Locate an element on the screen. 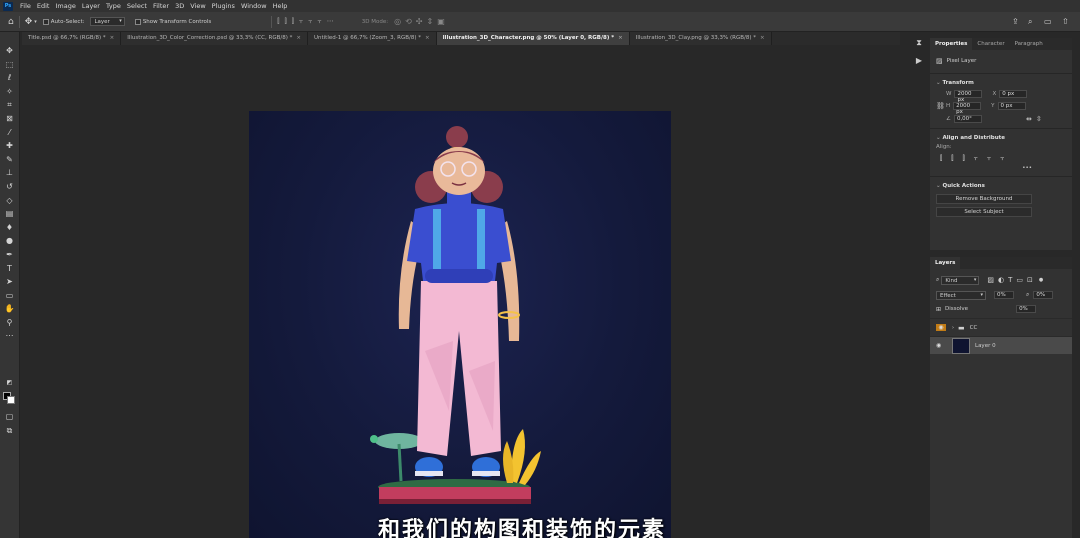 The width and height of the screenshot is (1080, 538). pen-icon: ✒ is located at coordinates (10, 255).